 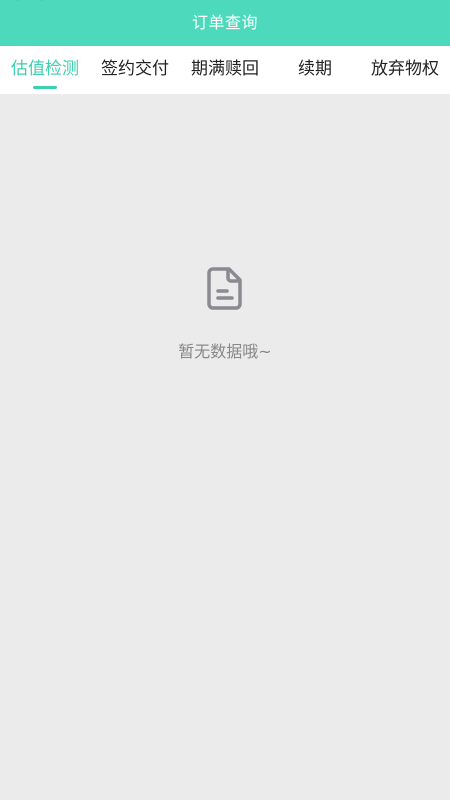 I want to click on empty-state-message: 暂无数据哦~, so click(x=225, y=351).